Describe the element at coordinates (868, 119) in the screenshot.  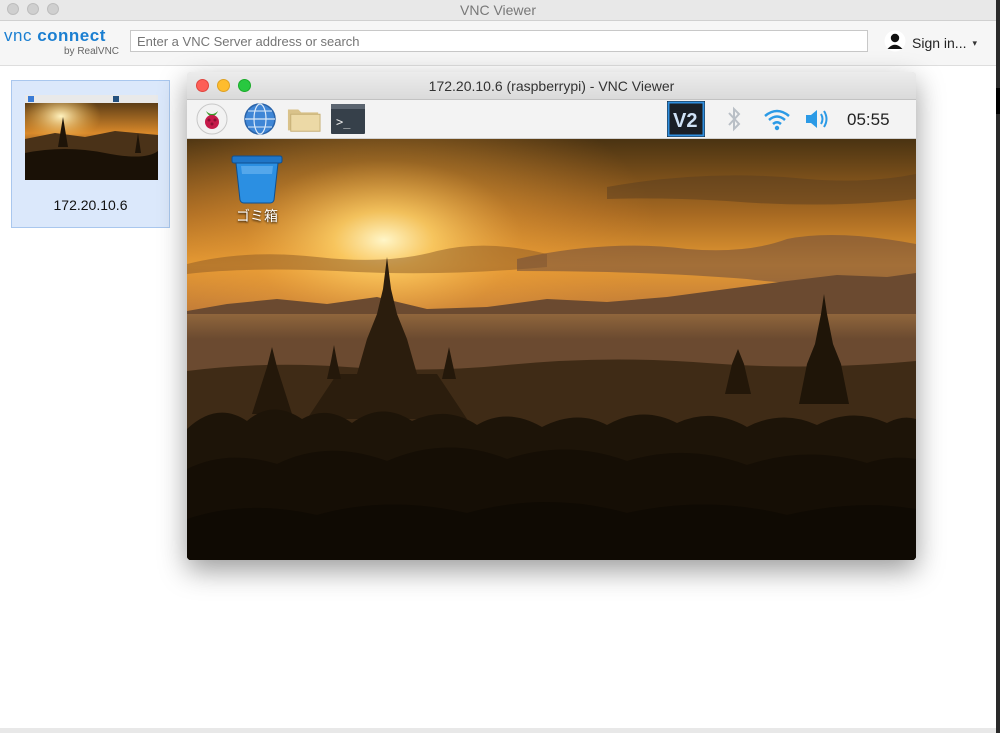
I see `panel-clock: 05:55` at that location.